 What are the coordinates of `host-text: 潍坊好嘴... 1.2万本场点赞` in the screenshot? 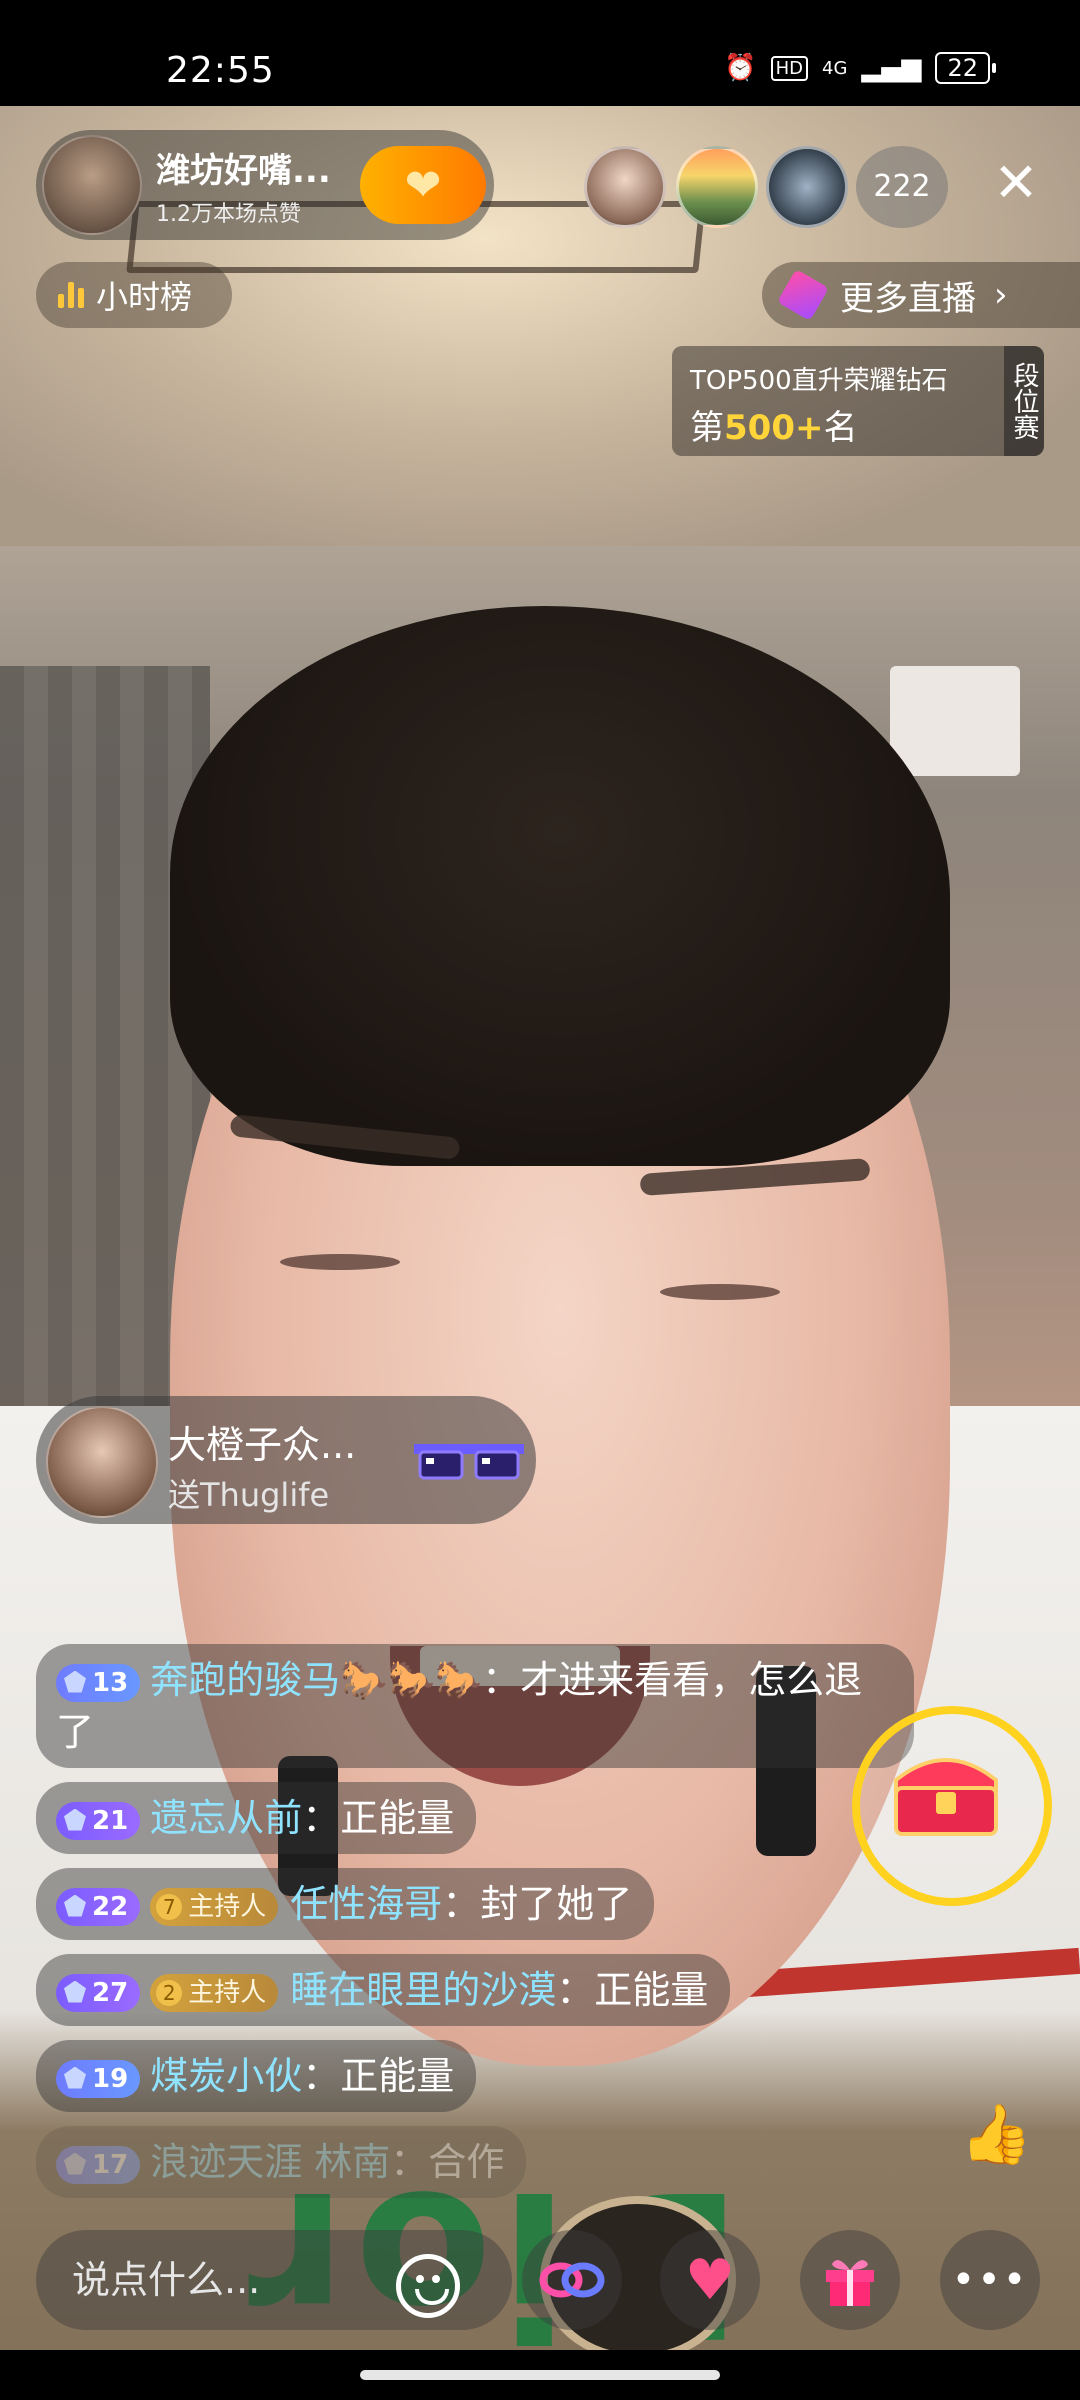 It's located at (243, 185).